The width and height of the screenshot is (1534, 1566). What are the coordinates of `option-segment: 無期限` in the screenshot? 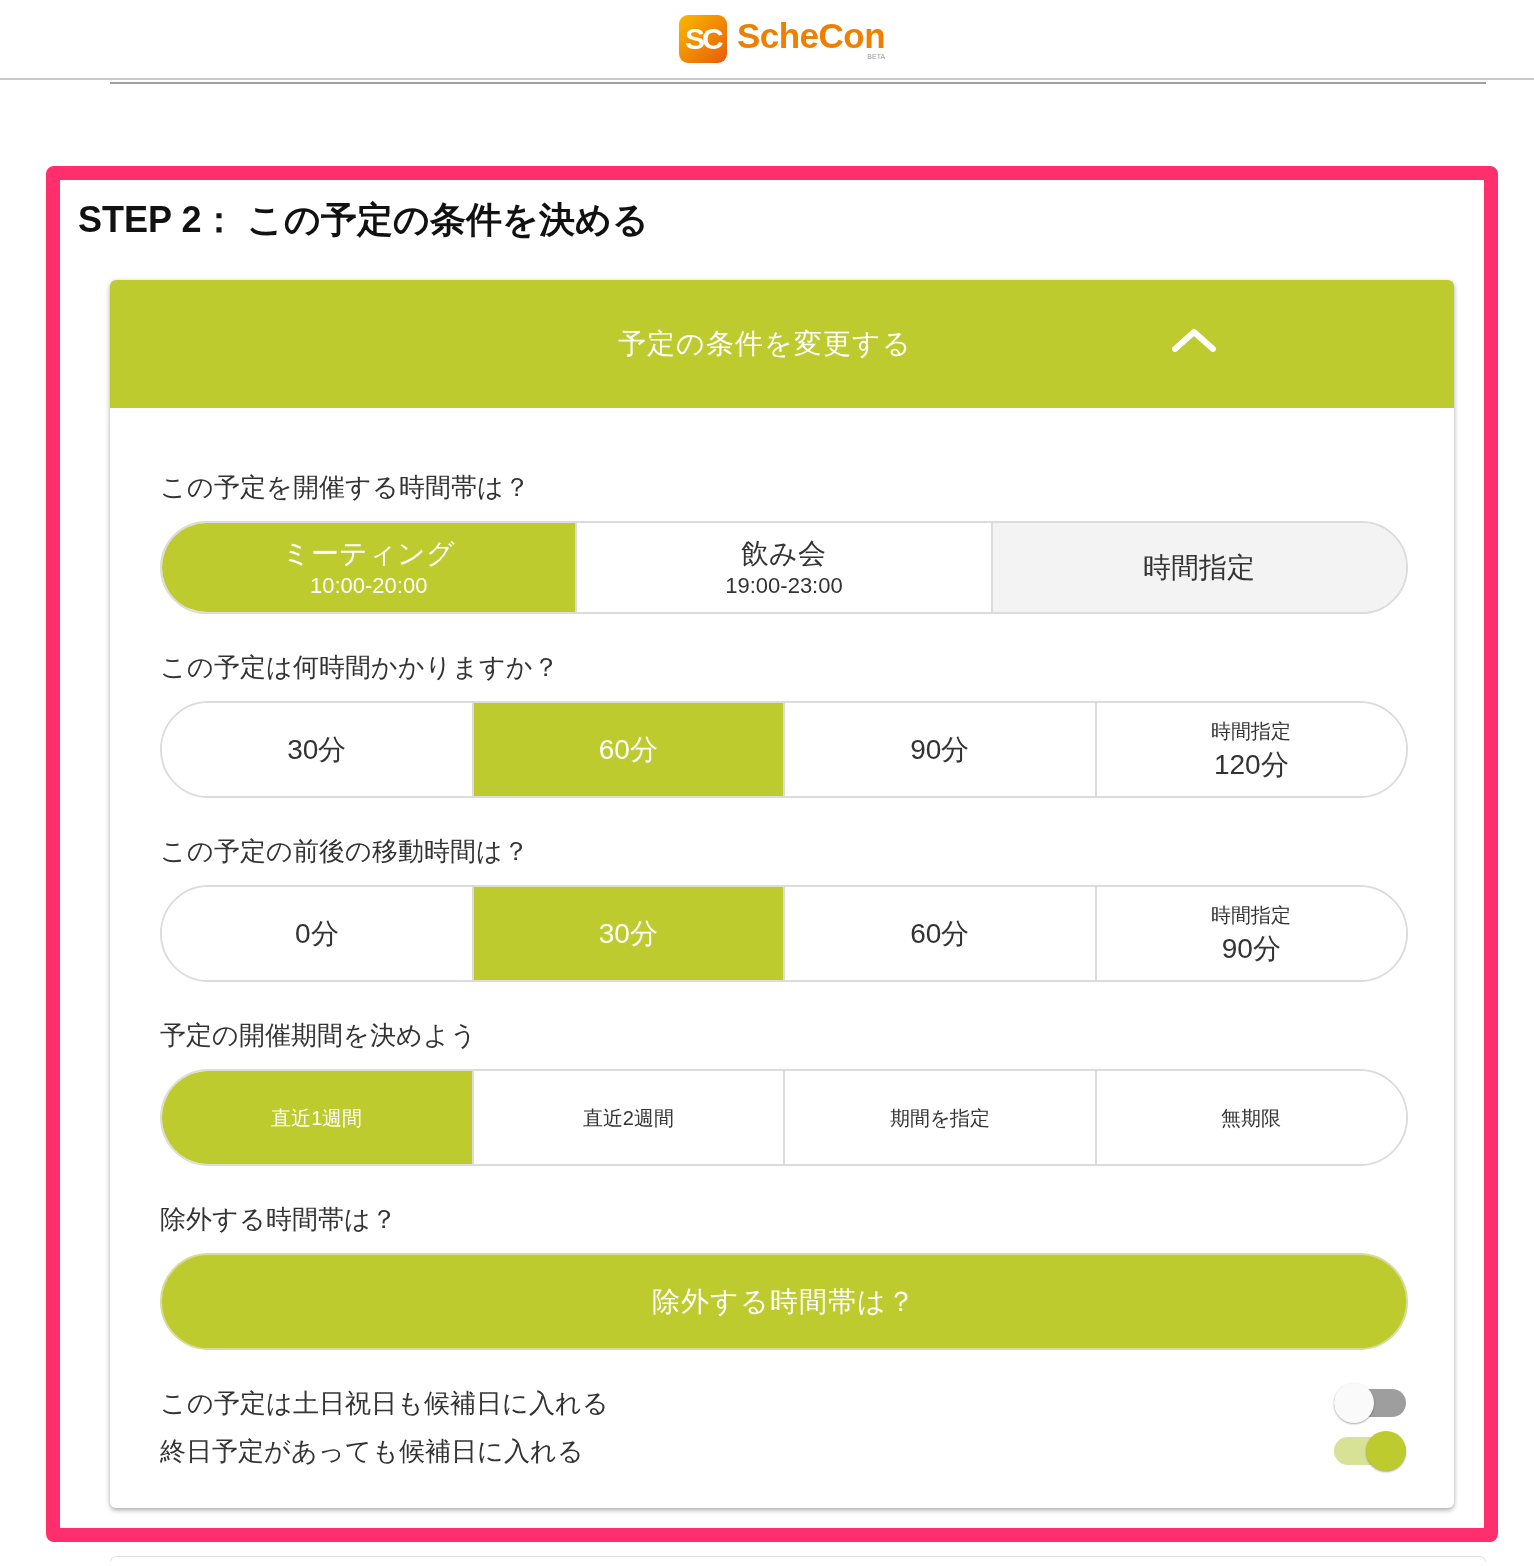 It's located at (1250, 1117).